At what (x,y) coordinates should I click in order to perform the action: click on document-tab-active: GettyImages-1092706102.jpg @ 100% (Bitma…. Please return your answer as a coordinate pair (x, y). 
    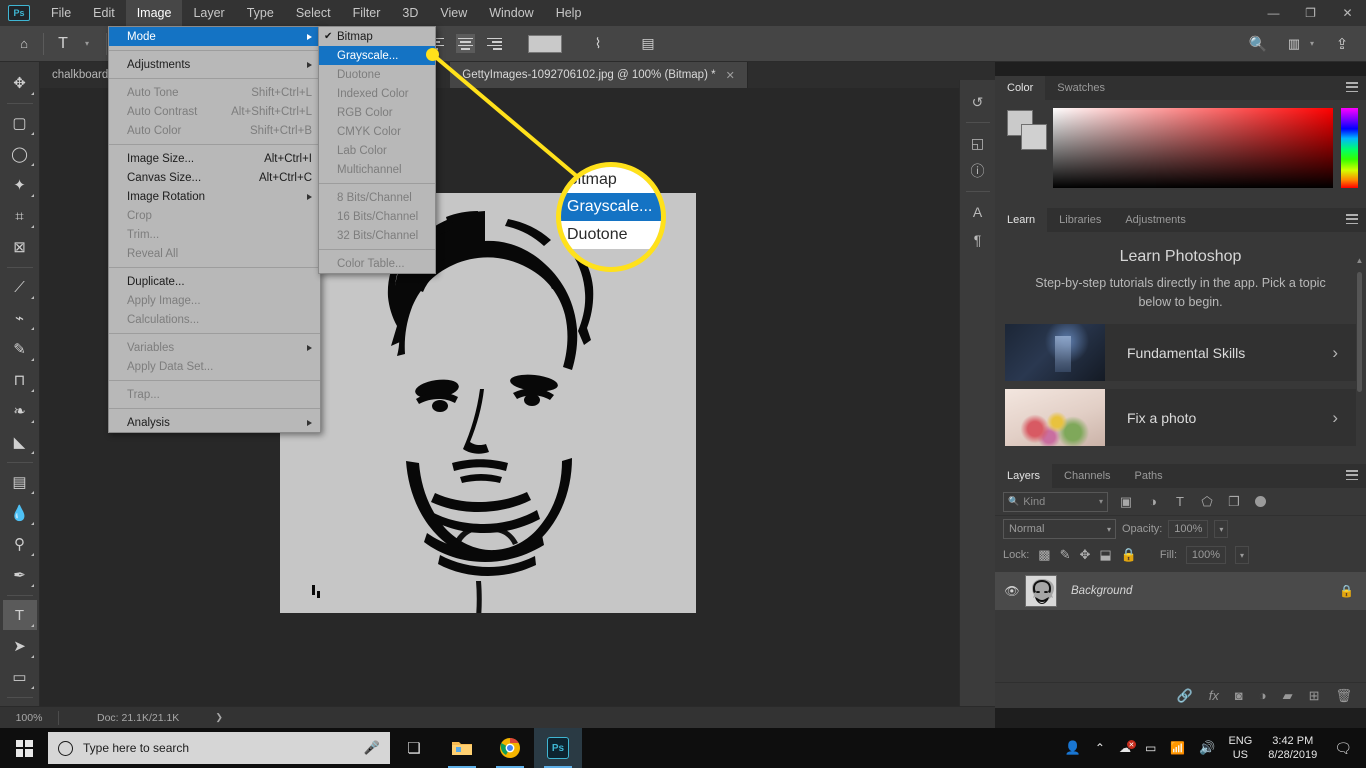
    Looking at the image, I should click on (599, 75).